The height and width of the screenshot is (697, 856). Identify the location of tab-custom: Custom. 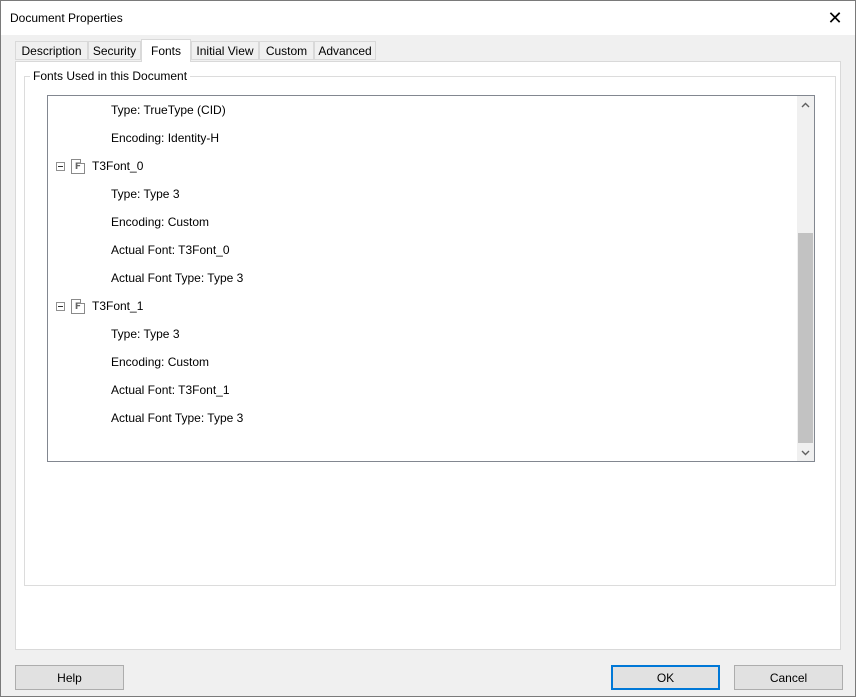
(286, 50).